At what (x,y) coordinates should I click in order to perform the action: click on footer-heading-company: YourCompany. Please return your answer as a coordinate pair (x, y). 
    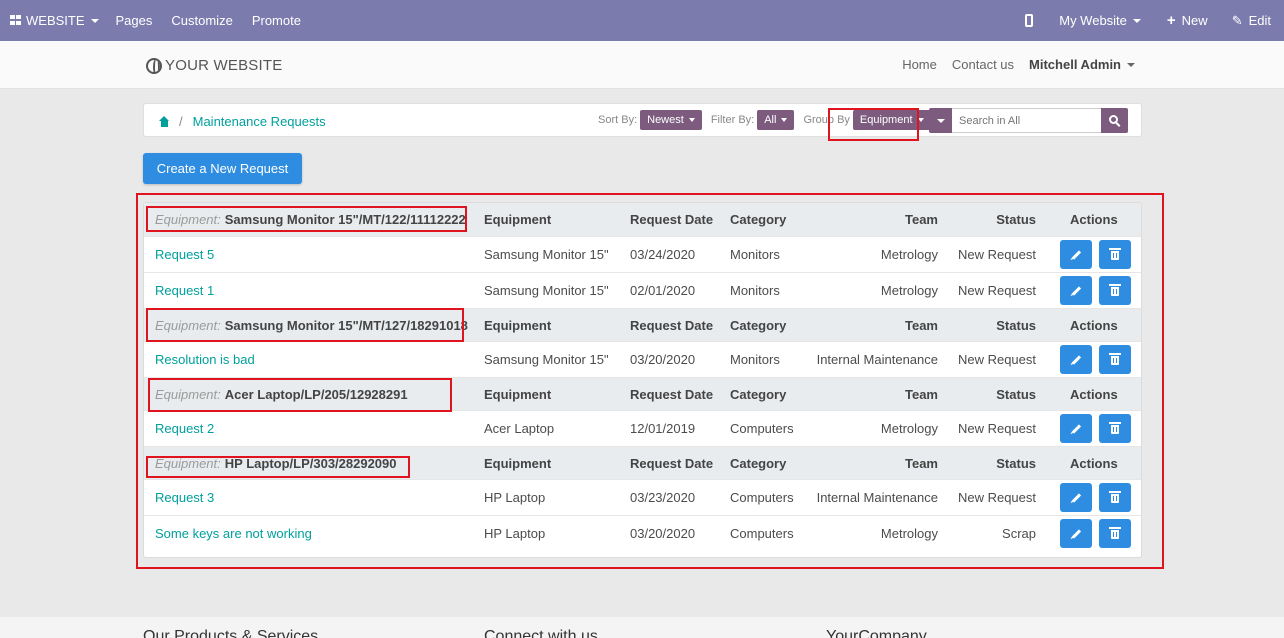
    Looking at the image, I should click on (876, 633).